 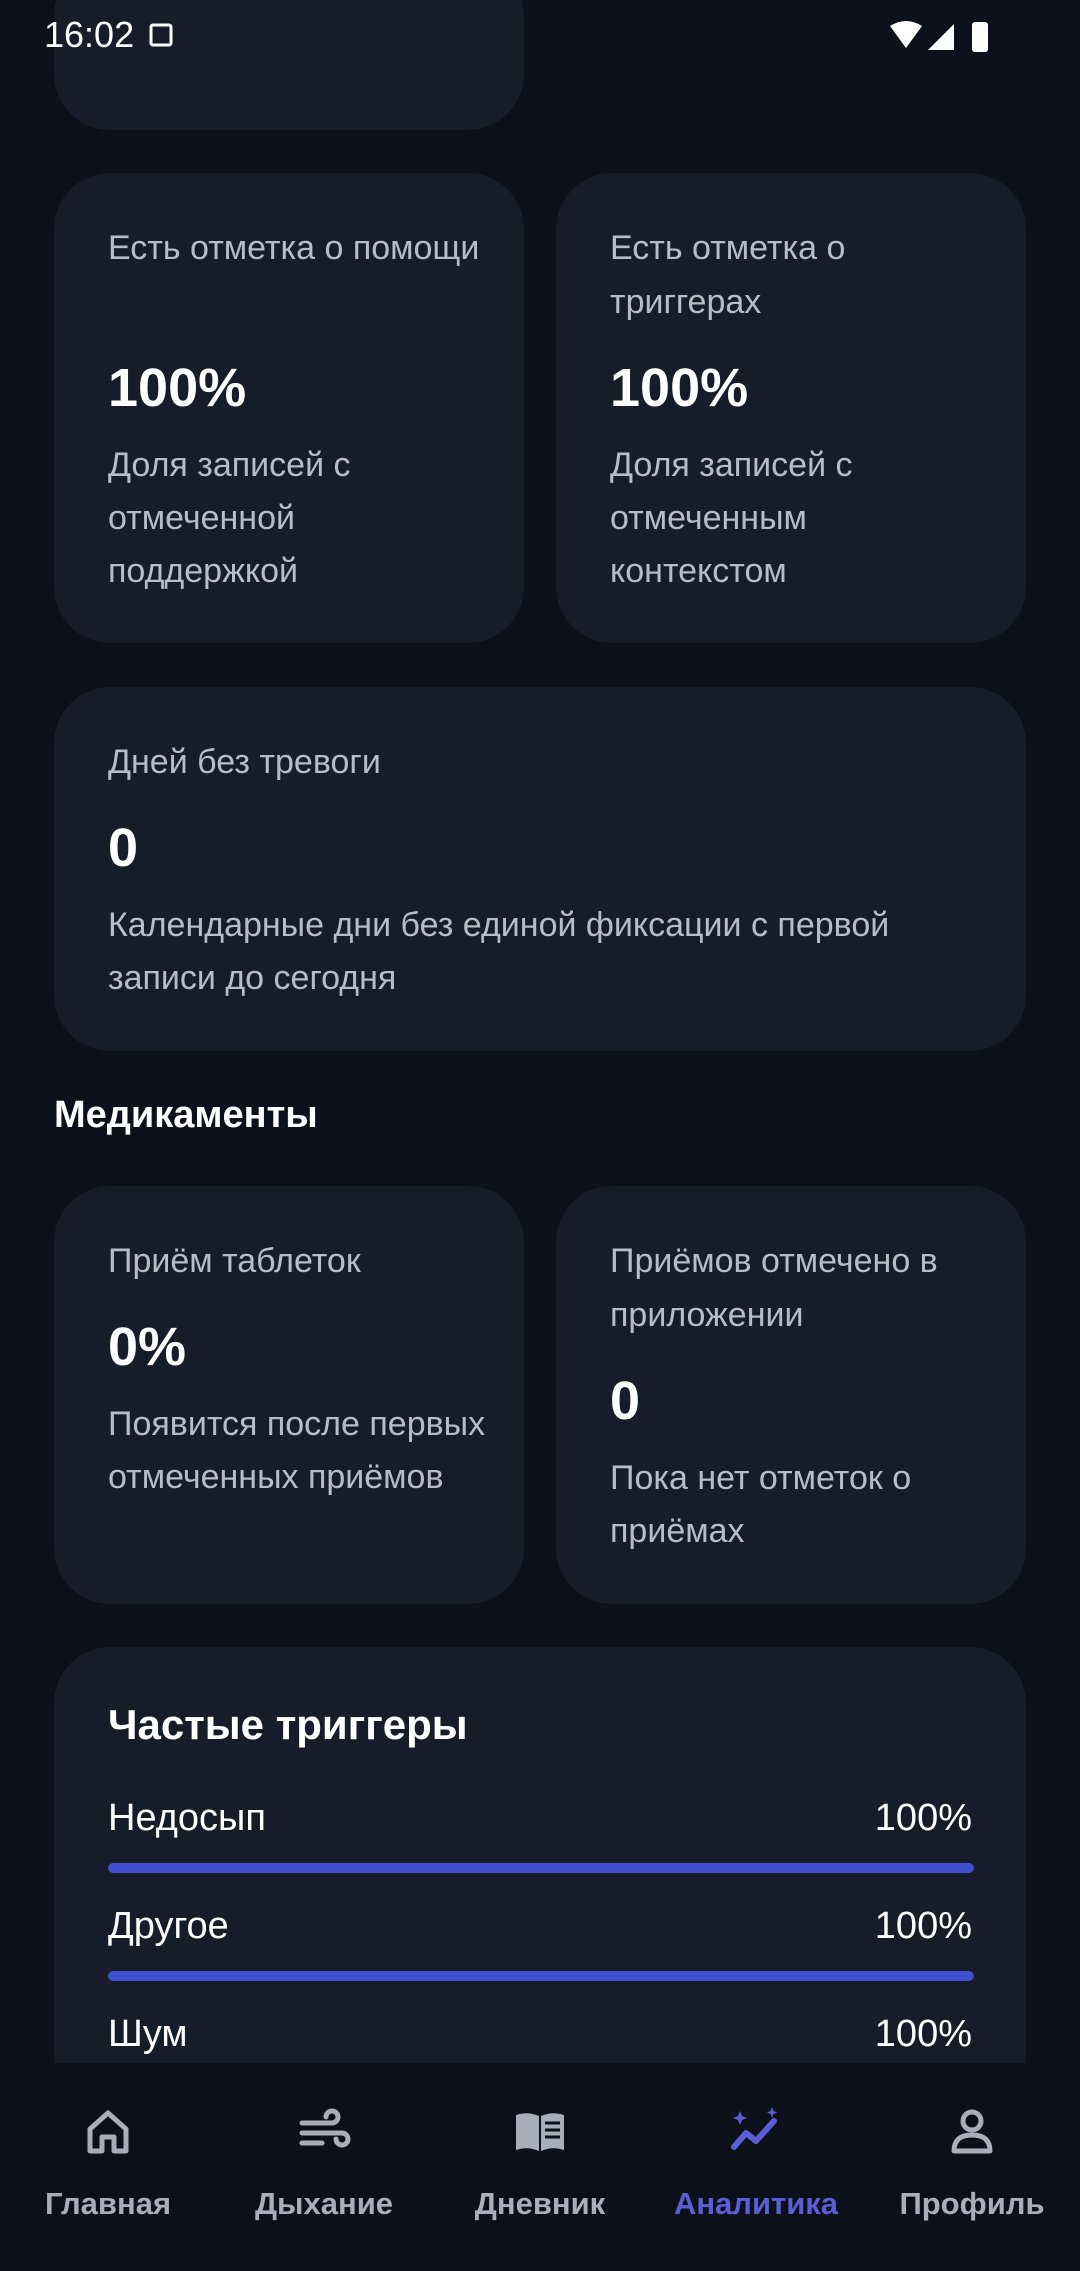 I want to click on card-title: Приёмов отмечено в приложении, so click(x=774, y=1288).